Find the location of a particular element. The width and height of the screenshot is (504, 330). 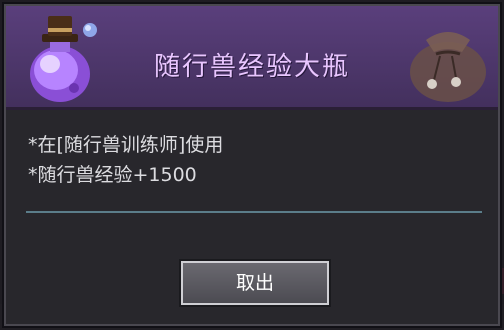

item-description: *在[随行兽训练师]使用 *随行兽经验+1500 is located at coordinates (125, 160).